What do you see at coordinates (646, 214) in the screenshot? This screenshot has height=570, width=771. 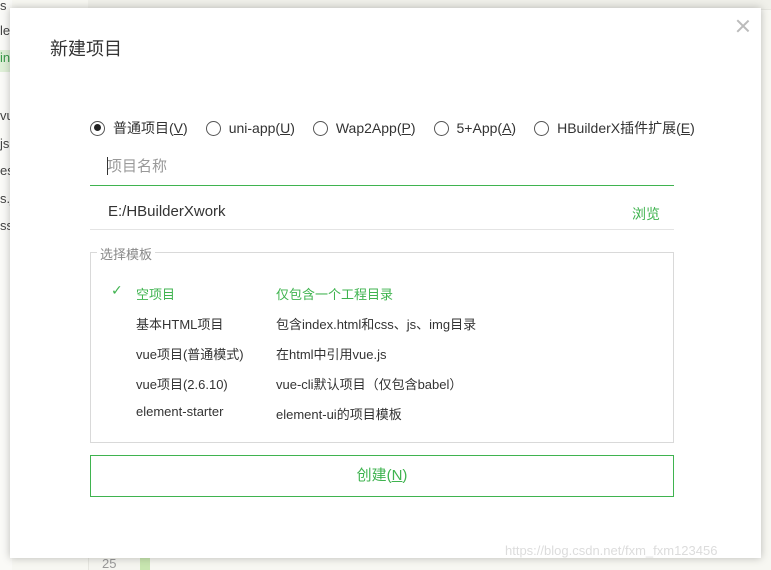 I see `browse-link: 浏览` at bounding box center [646, 214].